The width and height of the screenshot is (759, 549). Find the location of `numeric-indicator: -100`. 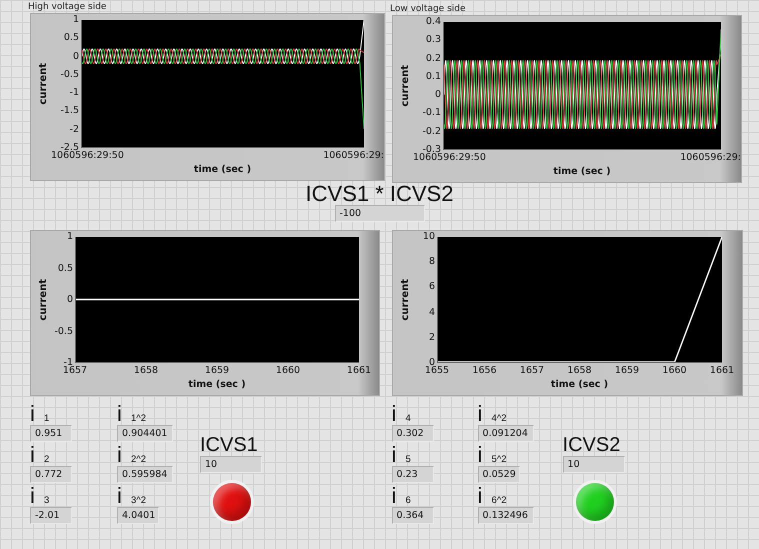

numeric-indicator: -100 is located at coordinates (379, 213).